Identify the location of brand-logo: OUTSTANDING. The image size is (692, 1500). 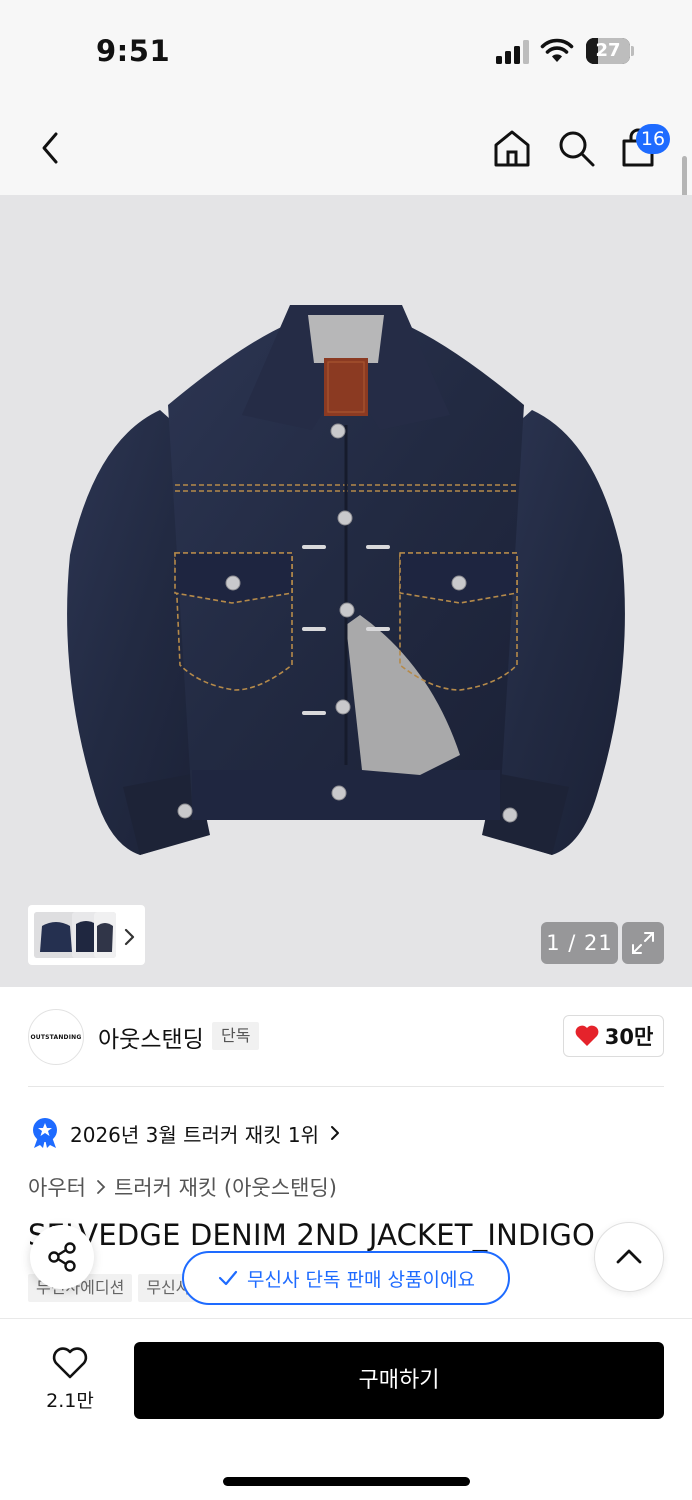
(56, 1037).